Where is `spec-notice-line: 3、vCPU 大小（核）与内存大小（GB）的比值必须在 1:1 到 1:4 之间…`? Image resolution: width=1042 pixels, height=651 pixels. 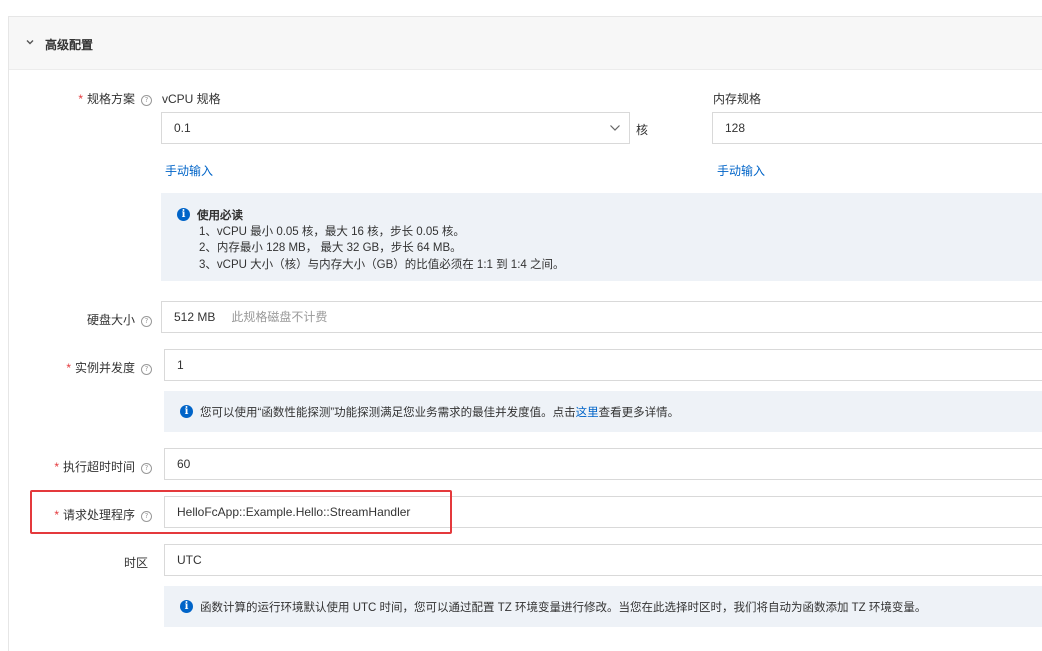
spec-notice-line: 3、vCPU 大小（核）与内存大小（GB）的比值必须在 1:1 到 1:4 之间… is located at coordinates (382, 265).